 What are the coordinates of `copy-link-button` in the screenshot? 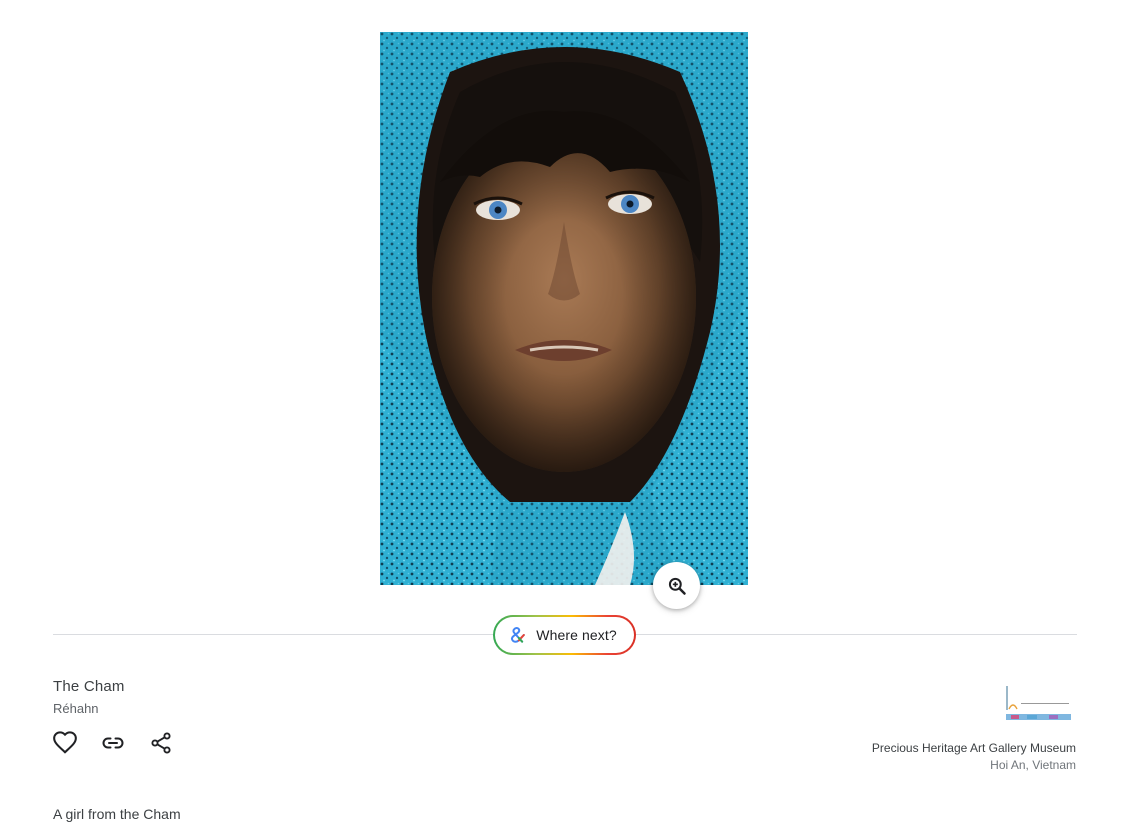 It's located at (113, 743).